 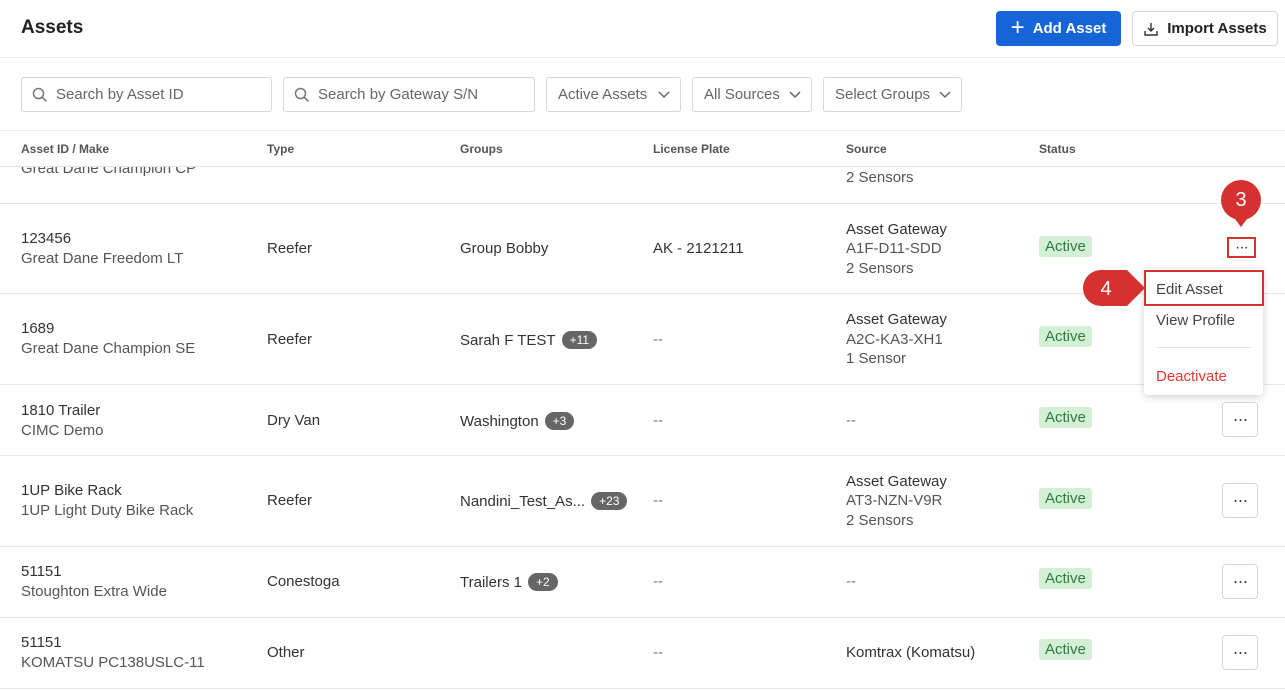 I want to click on step-3-marker: 3, so click(x=1241, y=203).